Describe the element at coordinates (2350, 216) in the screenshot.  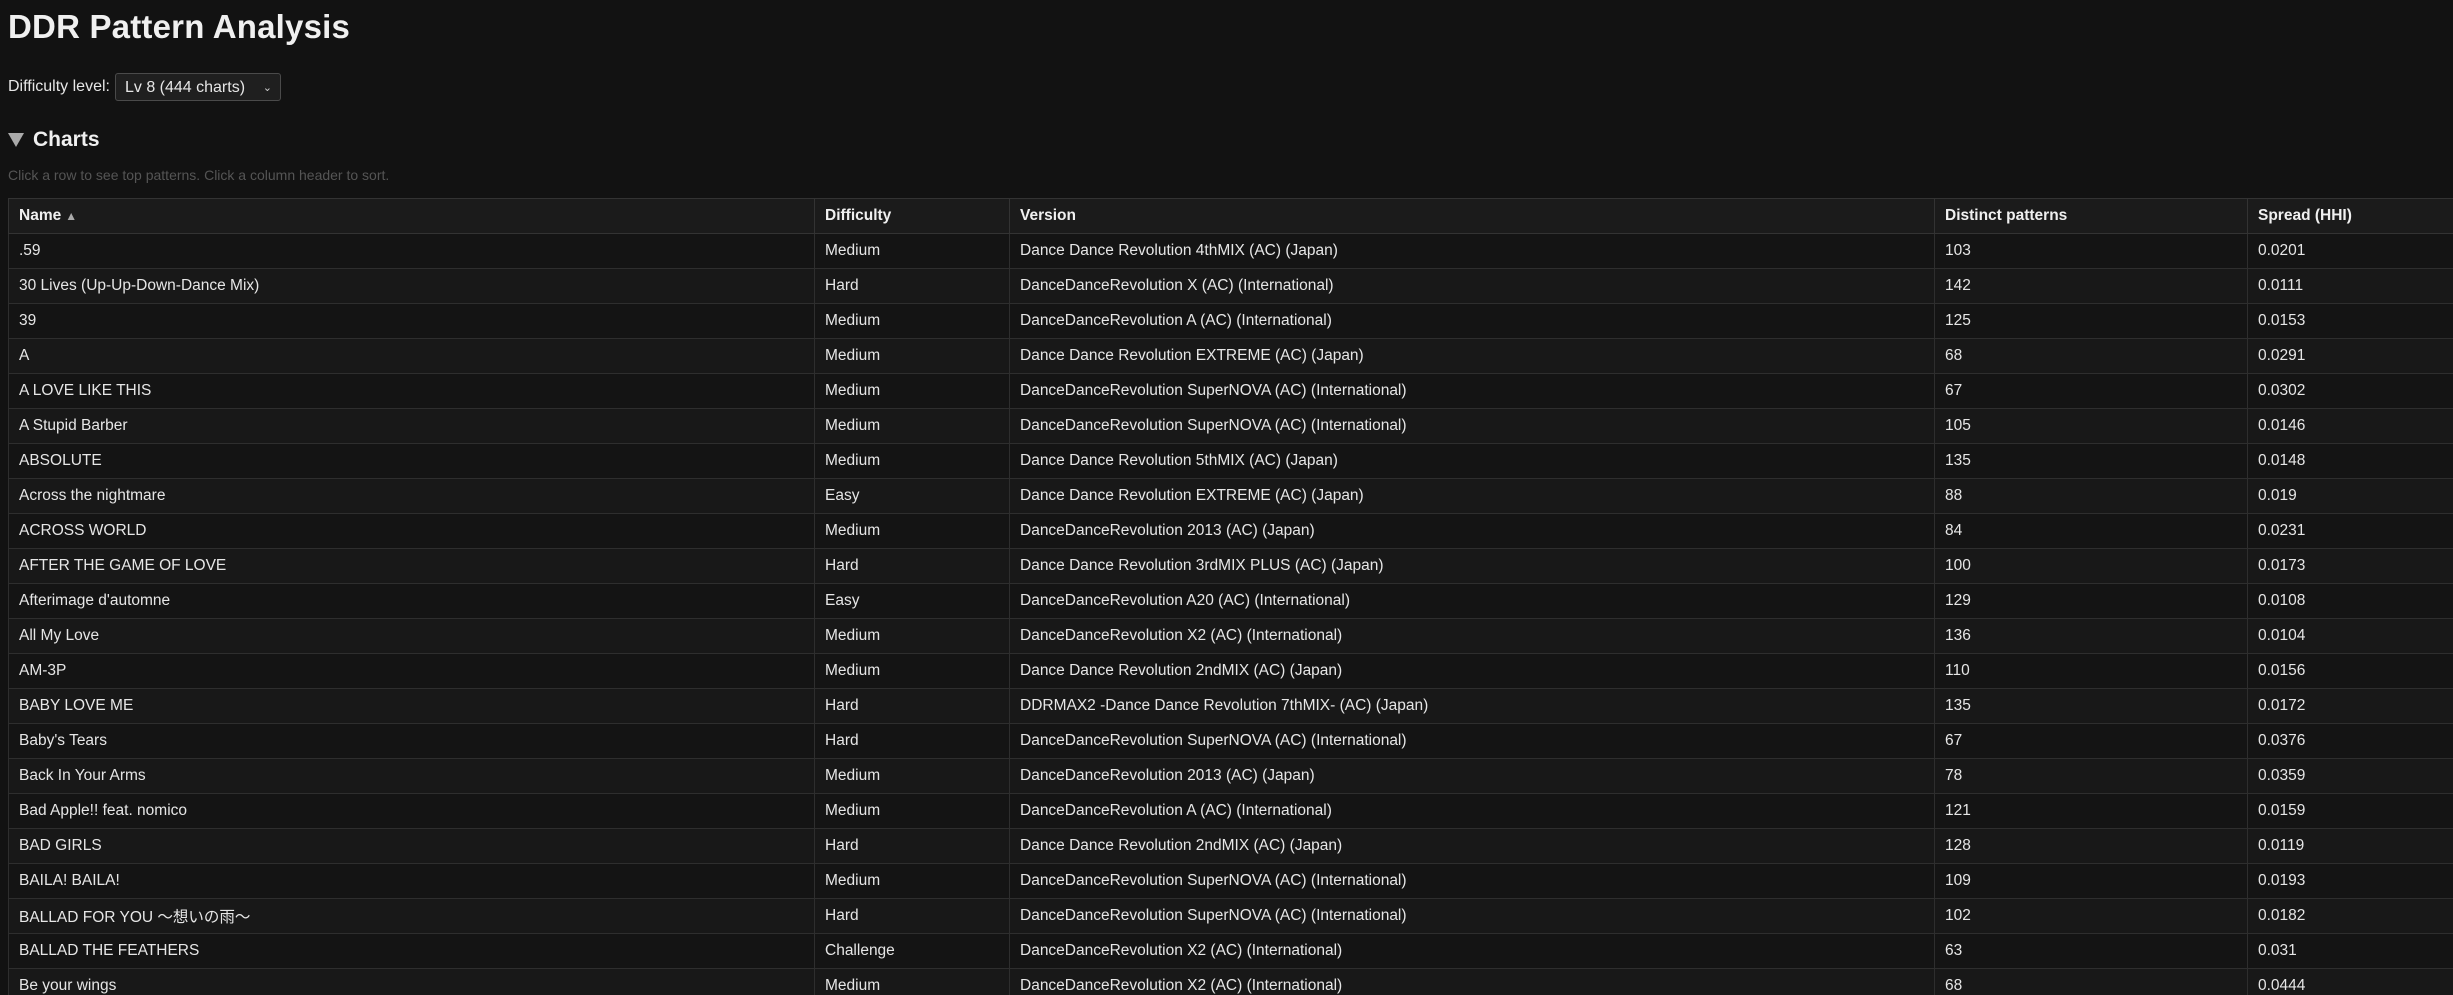
I see `column-header-spread: Spread (HHI)` at that location.